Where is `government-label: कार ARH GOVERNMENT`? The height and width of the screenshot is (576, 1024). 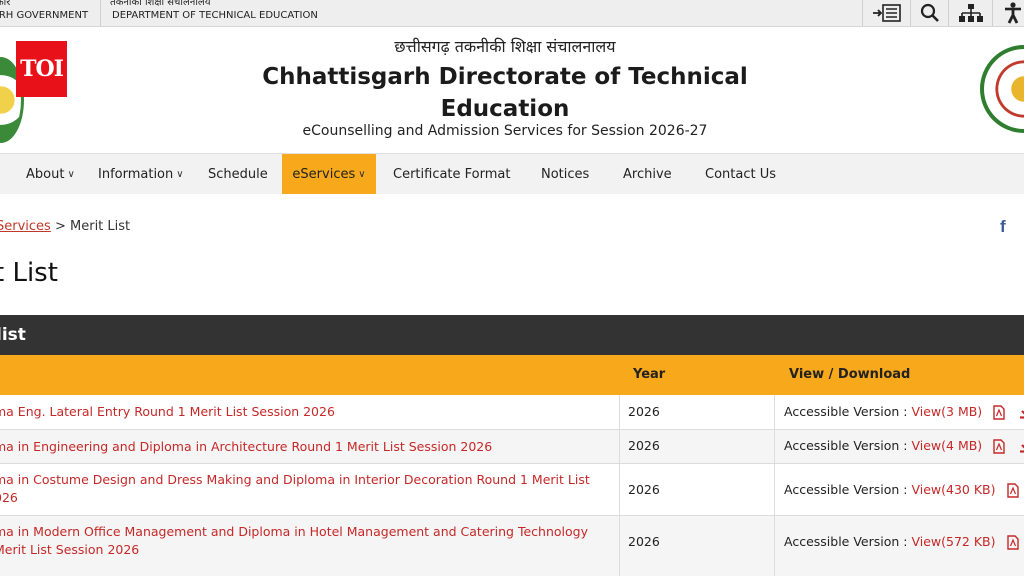
government-label: कार ARH GOVERNMENT is located at coordinates (50, 13).